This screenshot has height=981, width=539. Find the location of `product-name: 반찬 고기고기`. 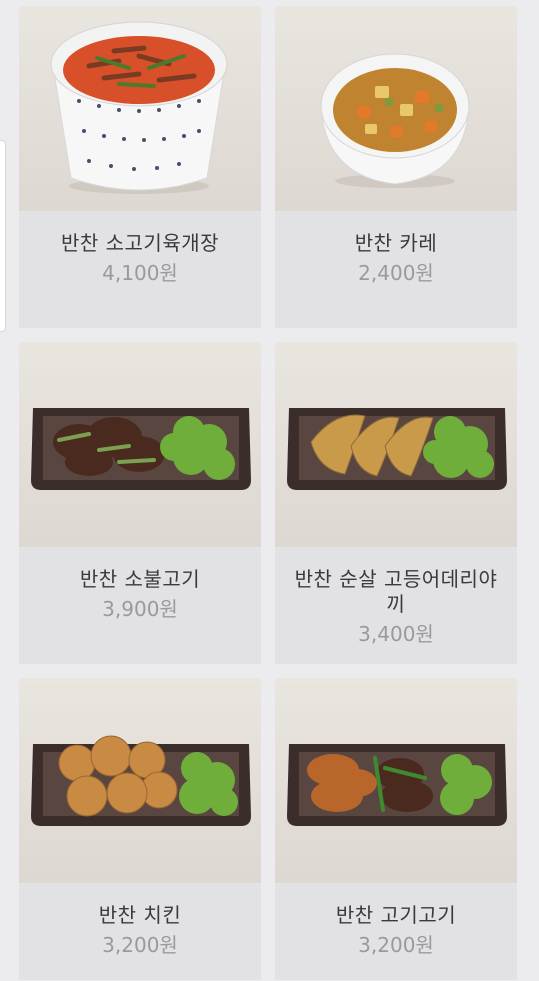

product-name: 반찬 고기고기 is located at coordinates (396, 915).